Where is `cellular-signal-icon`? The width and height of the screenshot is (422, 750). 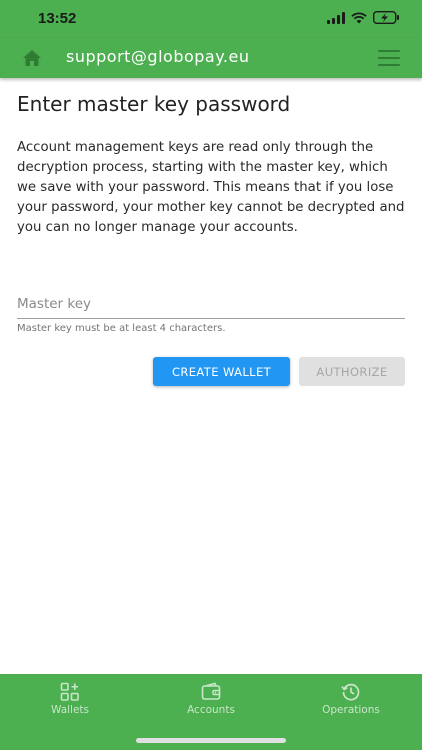 cellular-signal-icon is located at coordinates (336, 17).